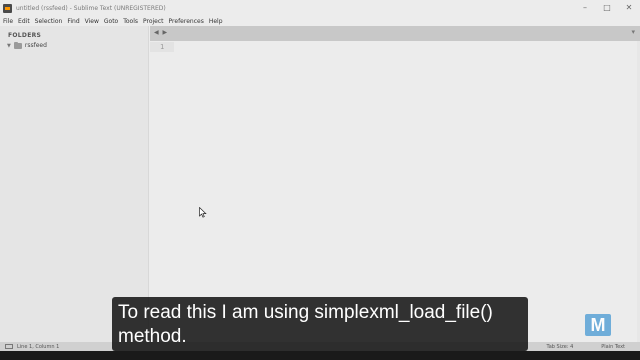 The height and width of the screenshot is (360, 640). What do you see at coordinates (92, 21) in the screenshot?
I see `menu-view: View` at bounding box center [92, 21].